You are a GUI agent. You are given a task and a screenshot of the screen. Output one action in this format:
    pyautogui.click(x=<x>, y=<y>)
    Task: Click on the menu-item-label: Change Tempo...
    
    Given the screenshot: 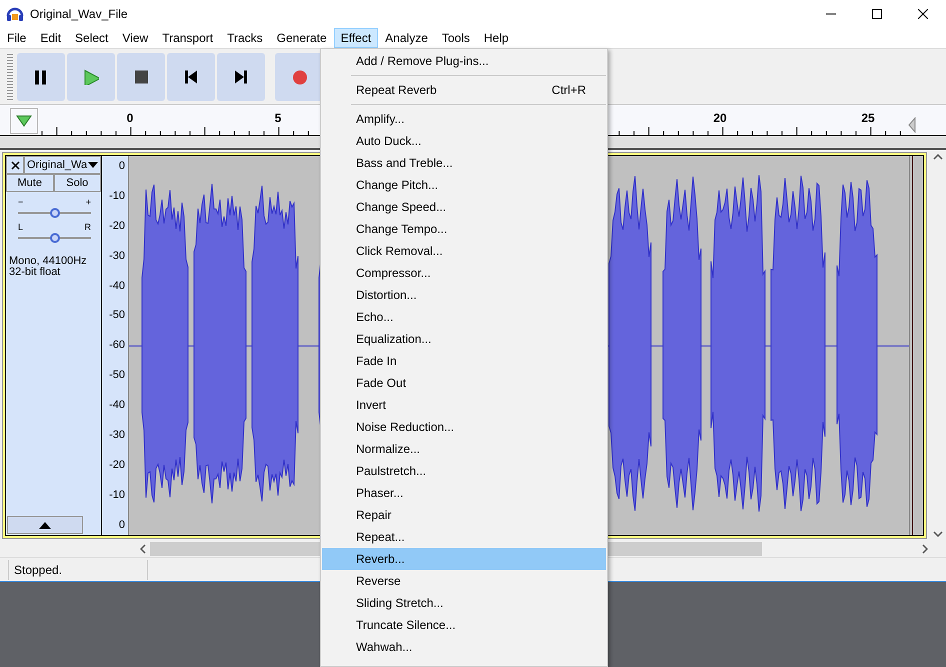 What is the action you would take?
    pyautogui.click(x=402, y=229)
    